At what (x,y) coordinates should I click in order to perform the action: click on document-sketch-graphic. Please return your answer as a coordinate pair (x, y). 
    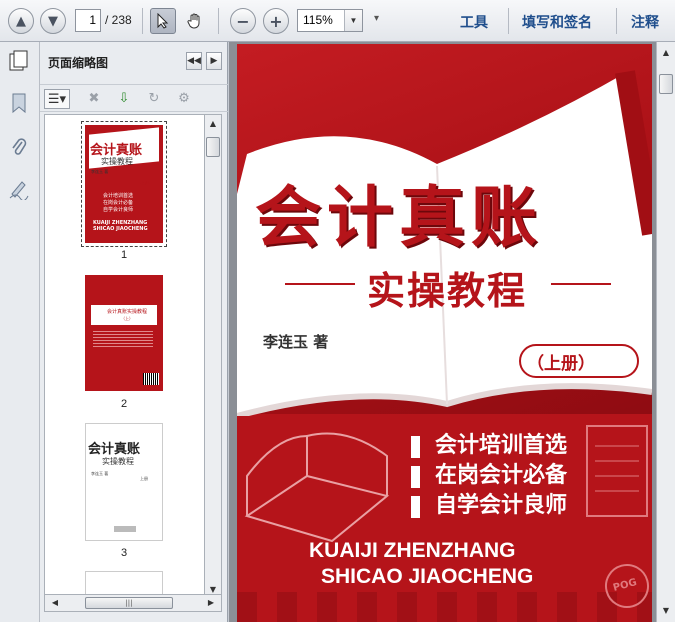
    Looking at the image, I should click on (617, 471).